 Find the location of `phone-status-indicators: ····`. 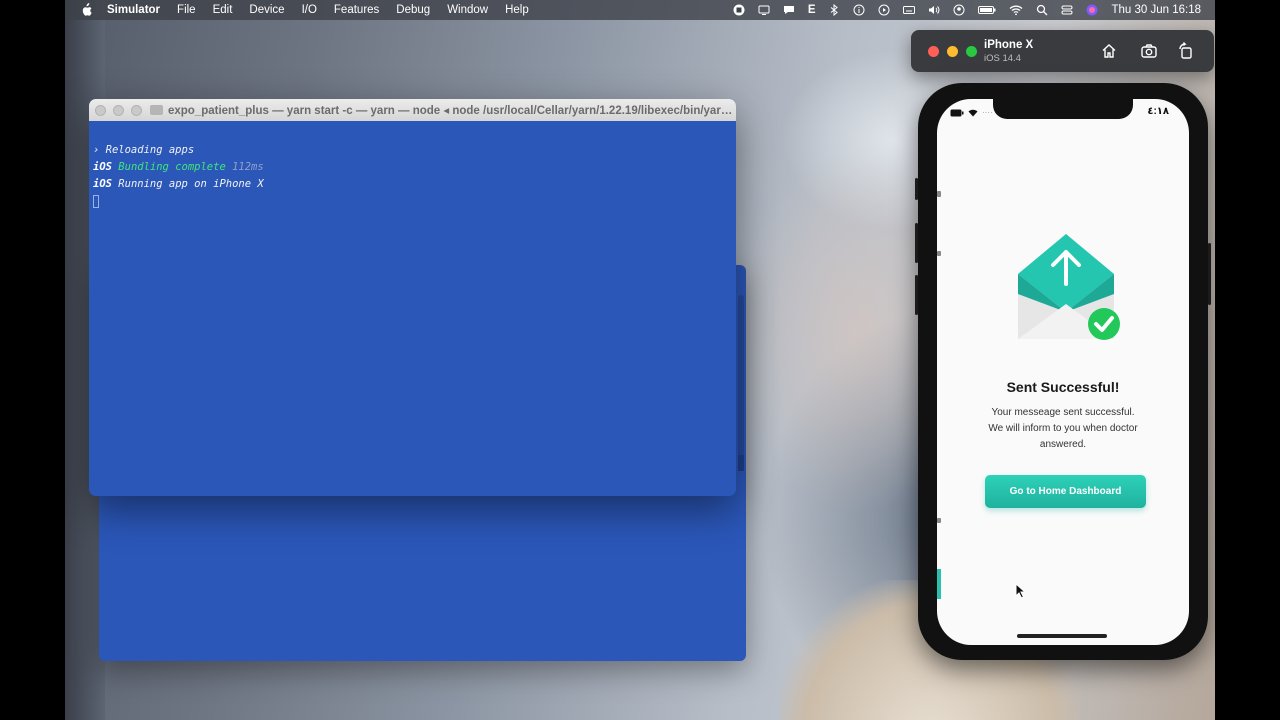

phone-status-indicators: ···· is located at coordinates (971, 112).